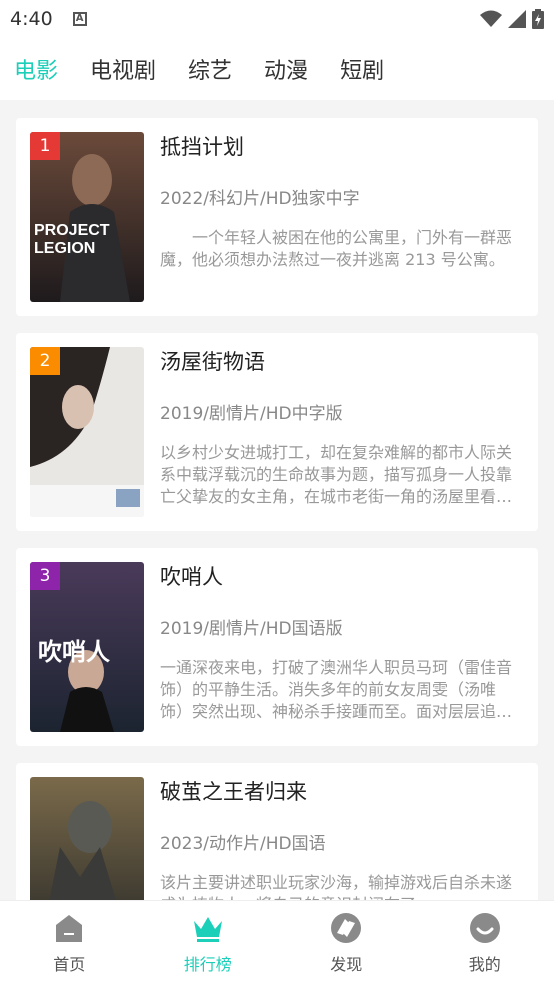 Image resolution: width=554 pixels, height=984 pixels. What do you see at coordinates (277, 19) in the screenshot?
I see `status-bar: 4:40 A` at bounding box center [277, 19].